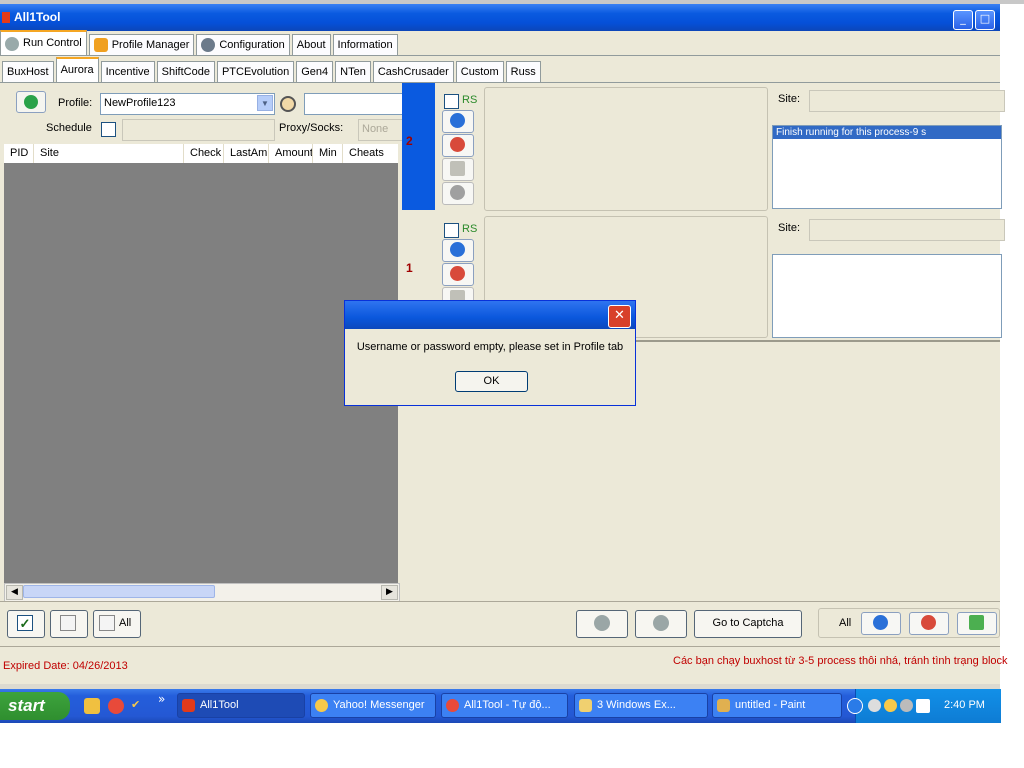 This screenshot has height=768, width=1024. What do you see at coordinates (185, 71) in the screenshot?
I see `tab-shiftcode: ShiftCode` at bounding box center [185, 71].